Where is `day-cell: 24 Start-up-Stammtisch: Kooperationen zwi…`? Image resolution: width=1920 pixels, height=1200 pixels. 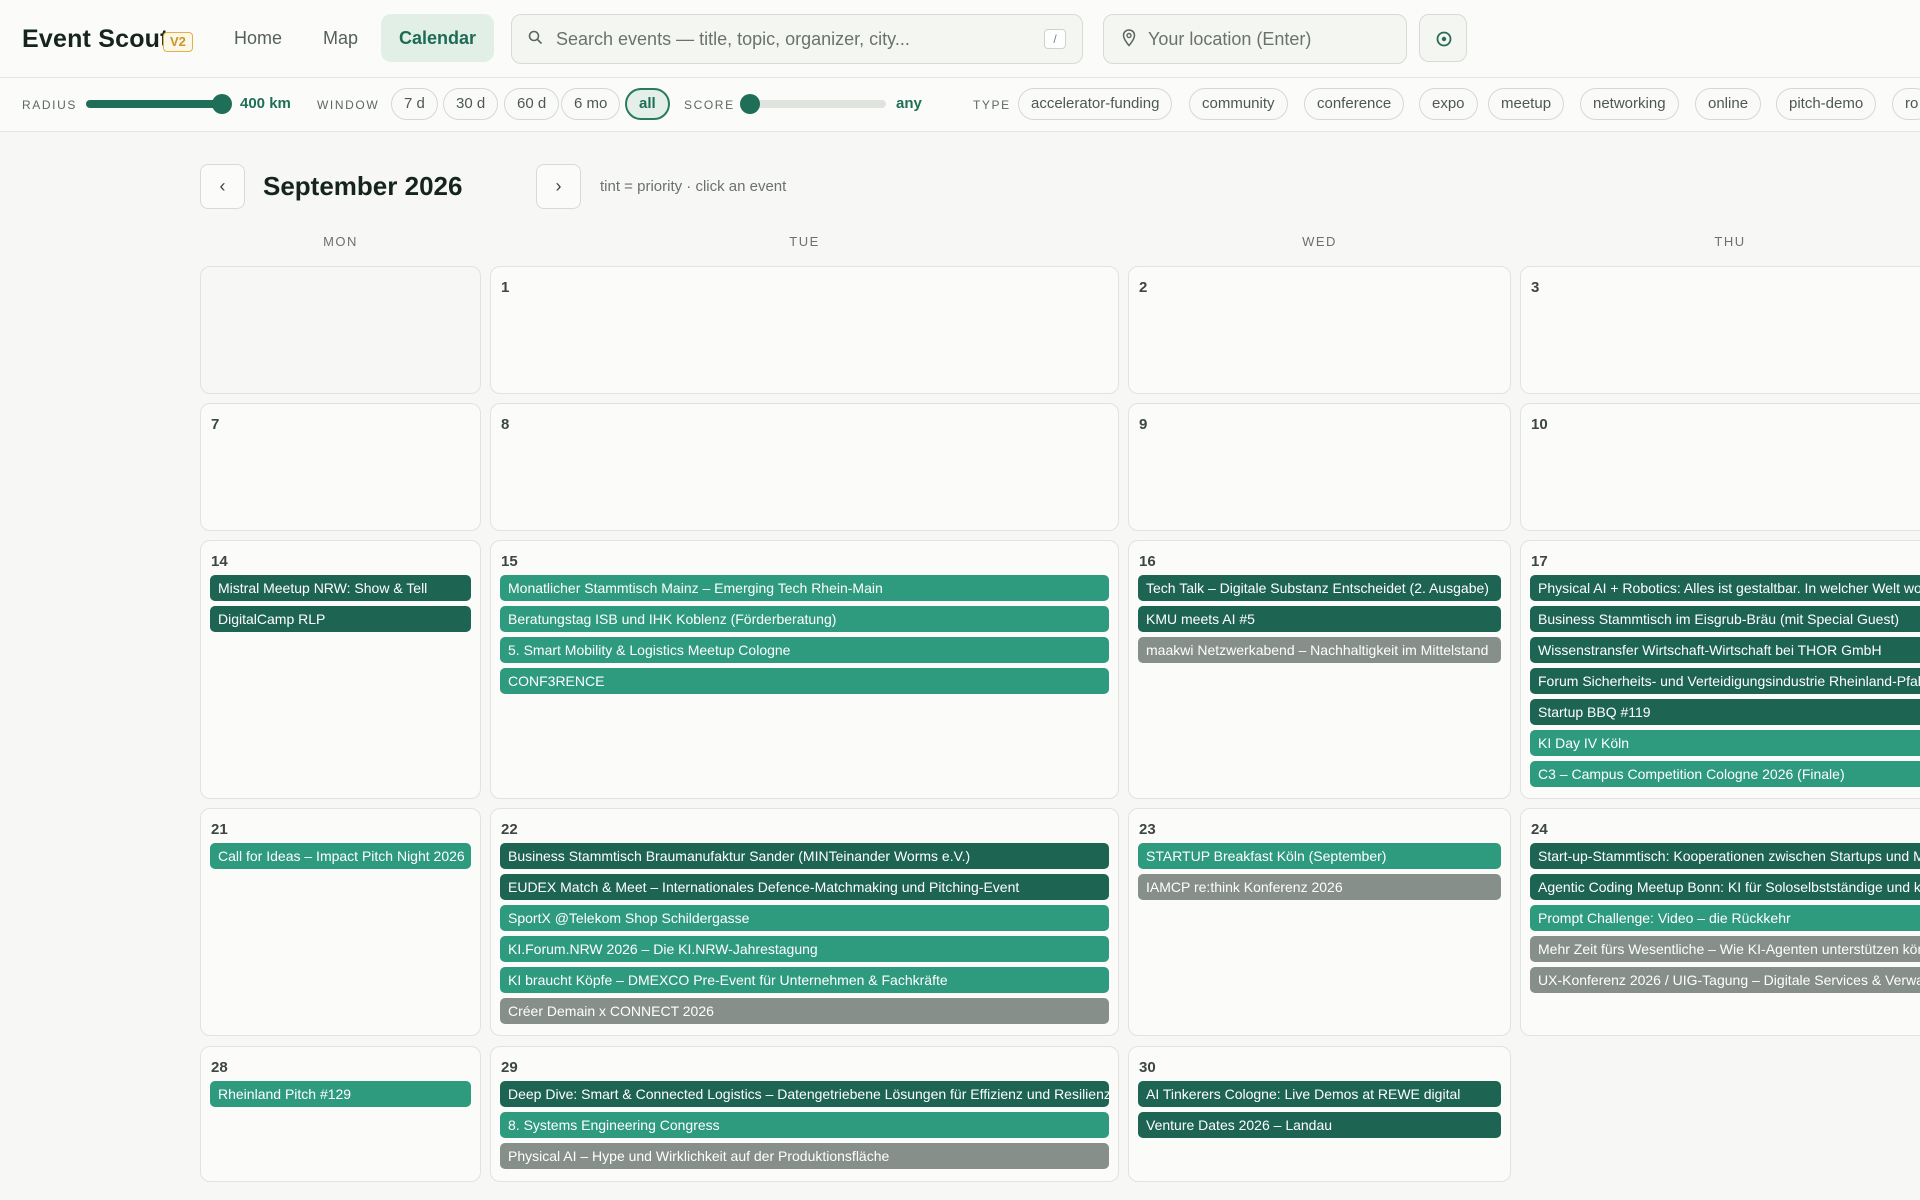 day-cell: 24 Start-up-Stammtisch: Kooperationen zwi… is located at coordinates (1720, 922).